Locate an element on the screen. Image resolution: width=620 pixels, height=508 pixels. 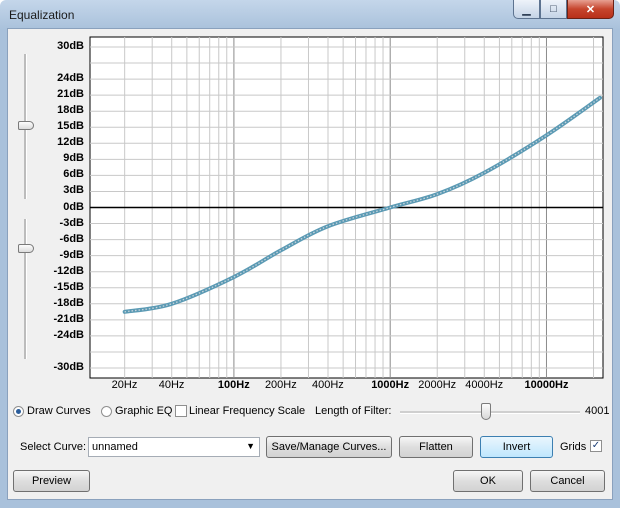
chevron-down-icon: ▼ is located at coordinates (250, 446).